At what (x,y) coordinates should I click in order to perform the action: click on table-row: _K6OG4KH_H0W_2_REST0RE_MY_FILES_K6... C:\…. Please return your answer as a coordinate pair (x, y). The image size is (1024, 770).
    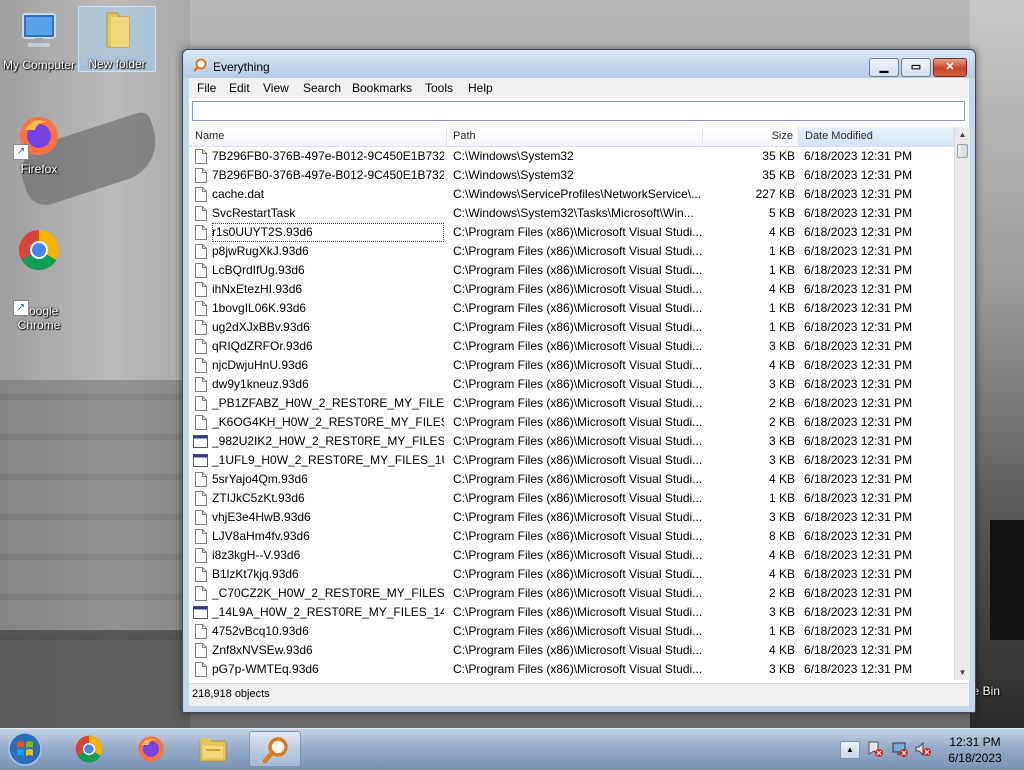
    Looking at the image, I should click on (571, 422).